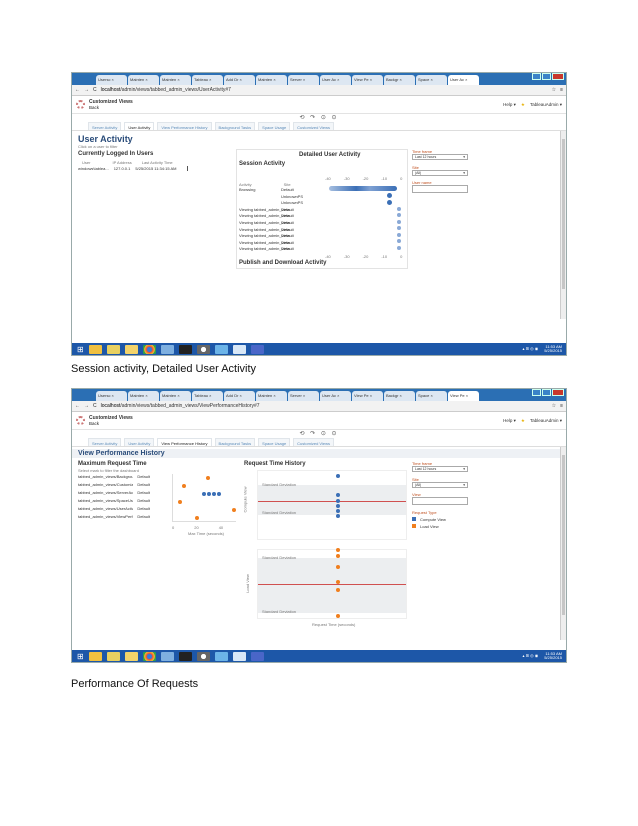  I want to click on menu-icon: ≡, so click(561, 406).